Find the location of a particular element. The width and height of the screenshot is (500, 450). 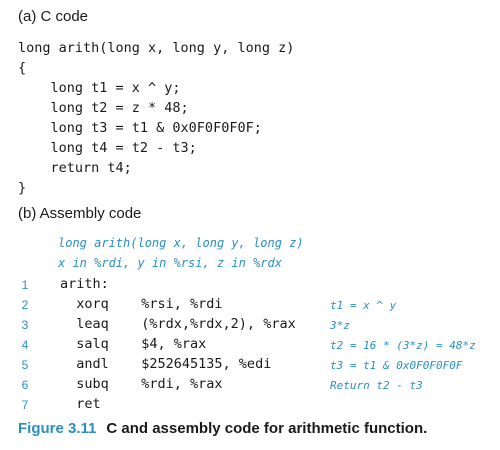

c-code-line: long t1 = x ^ y; is located at coordinates (99, 88).